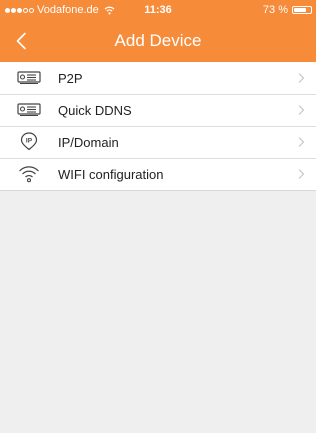 The image size is (320, 433). What do you see at coordinates (158, 142) in the screenshot?
I see `menu-item-ip-domain: IP IP/Domain` at bounding box center [158, 142].